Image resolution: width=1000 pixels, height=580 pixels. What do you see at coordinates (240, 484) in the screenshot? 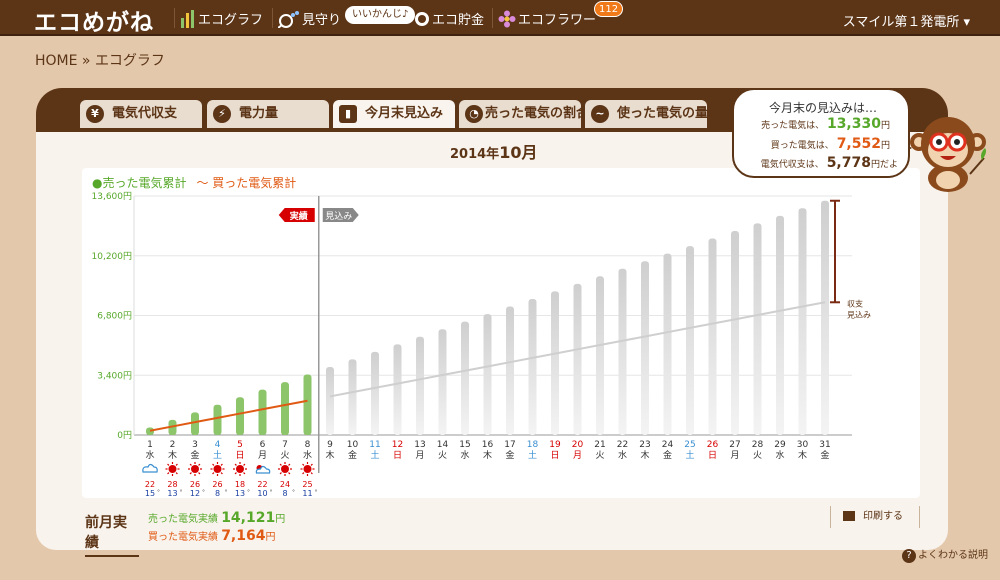
I see `temp-high: 18` at bounding box center [240, 484].